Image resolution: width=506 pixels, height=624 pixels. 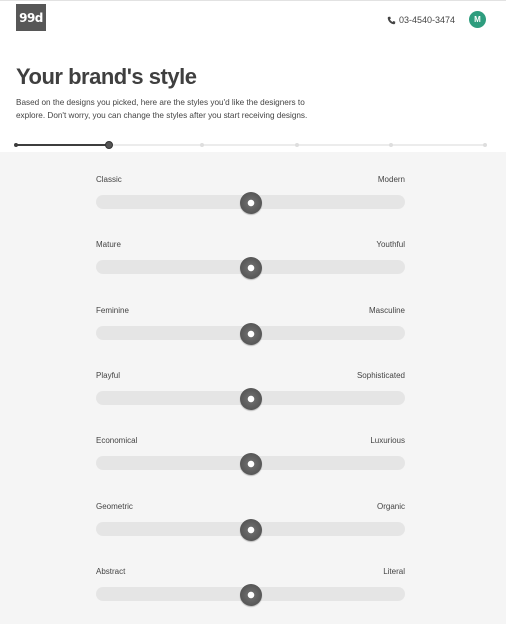 I want to click on slider-left-label: Classic, so click(x=109, y=179).